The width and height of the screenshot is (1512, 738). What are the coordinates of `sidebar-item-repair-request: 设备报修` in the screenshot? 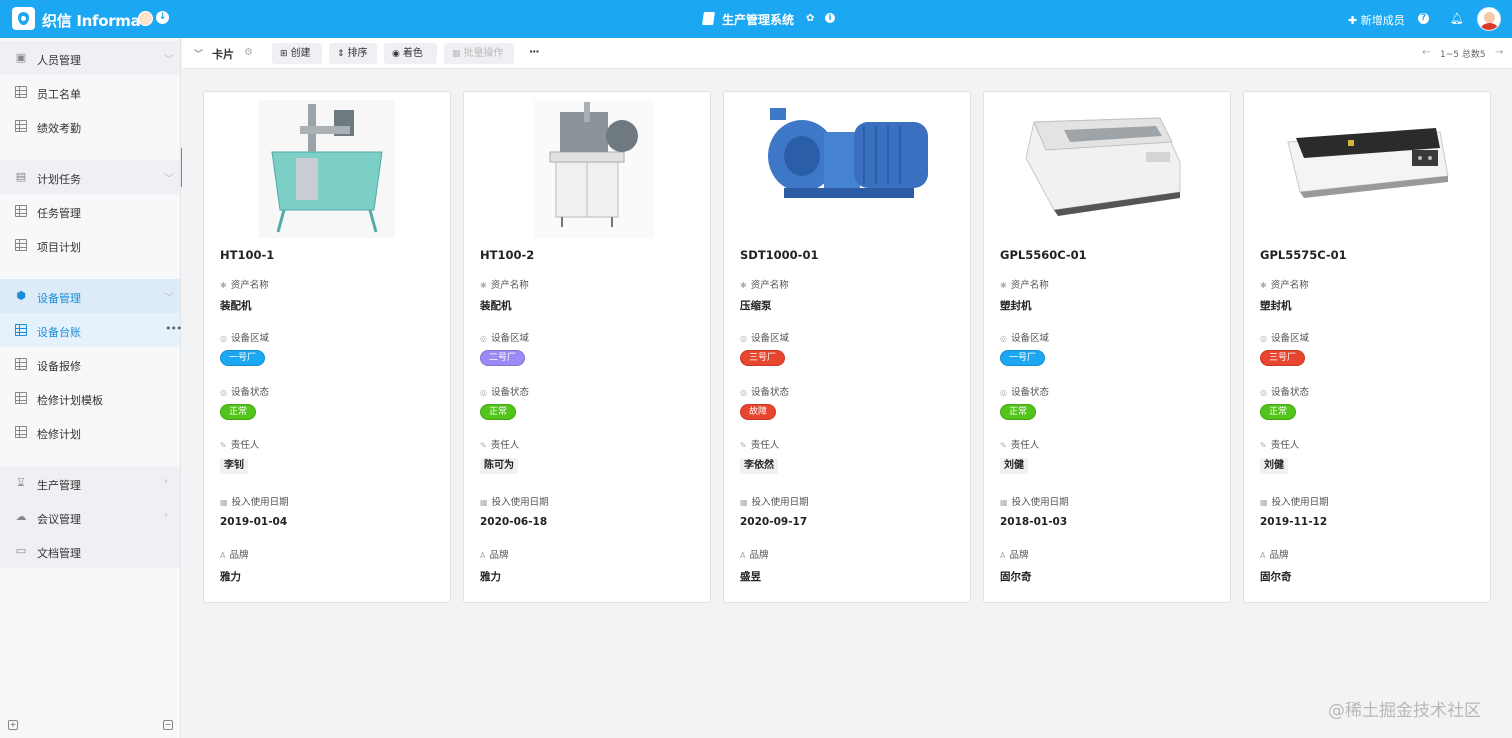 It's located at (90, 364).